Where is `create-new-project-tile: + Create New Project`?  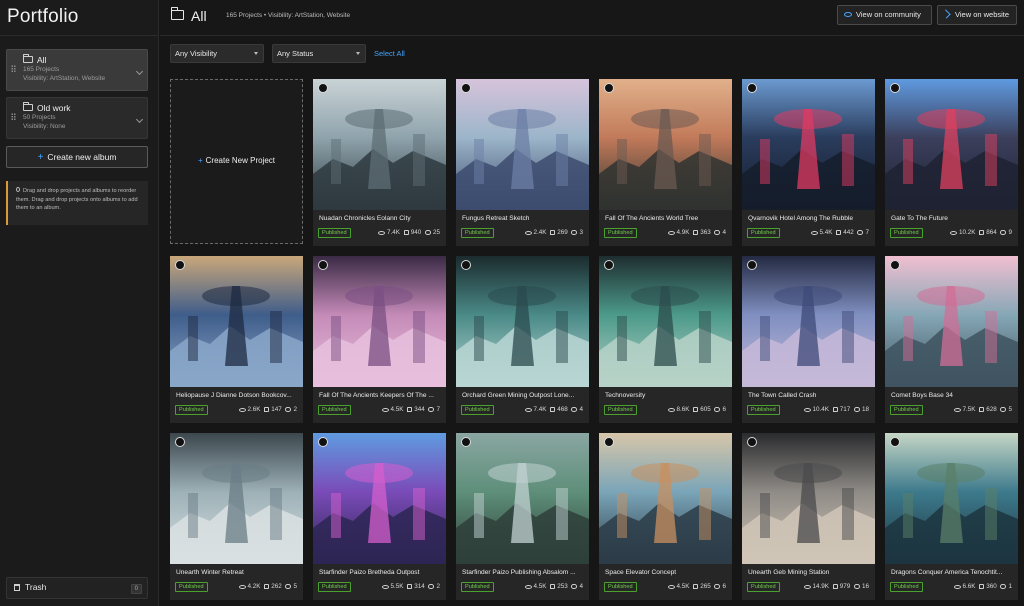 create-new-project-tile: + Create New Project is located at coordinates (236, 161).